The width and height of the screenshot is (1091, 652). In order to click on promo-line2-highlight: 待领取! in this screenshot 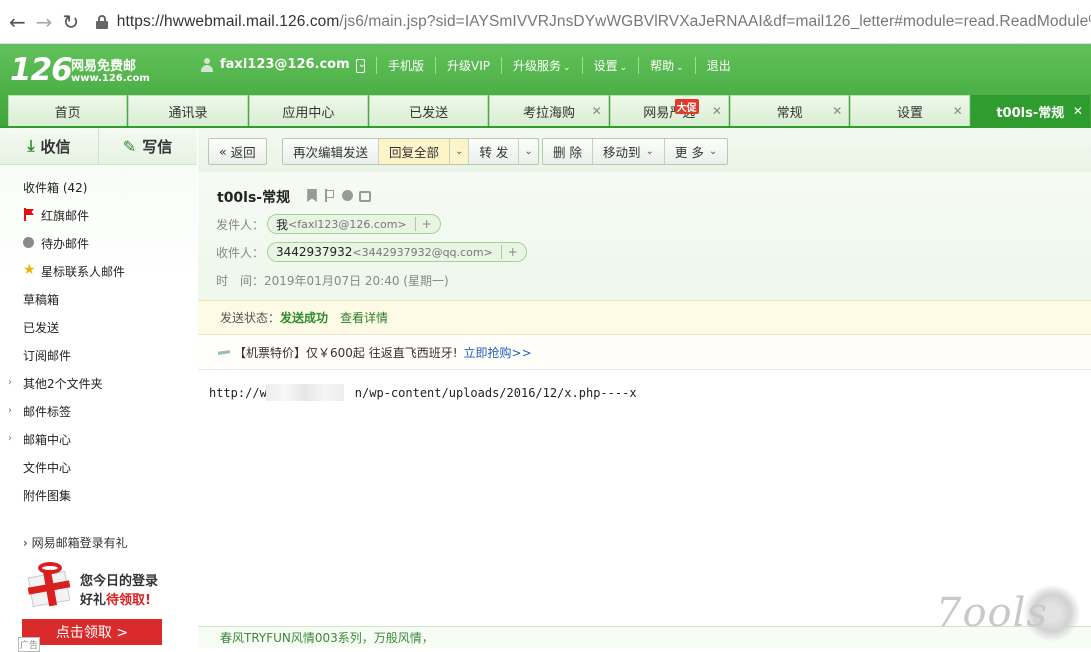, I will do `click(128, 600)`.